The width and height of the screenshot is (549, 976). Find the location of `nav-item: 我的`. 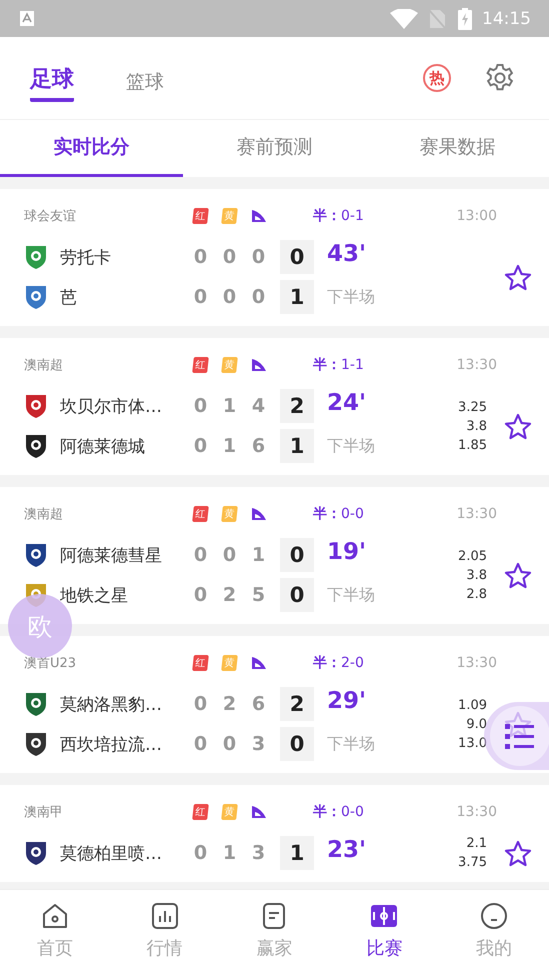

nav-item: 我的 is located at coordinates (494, 933).